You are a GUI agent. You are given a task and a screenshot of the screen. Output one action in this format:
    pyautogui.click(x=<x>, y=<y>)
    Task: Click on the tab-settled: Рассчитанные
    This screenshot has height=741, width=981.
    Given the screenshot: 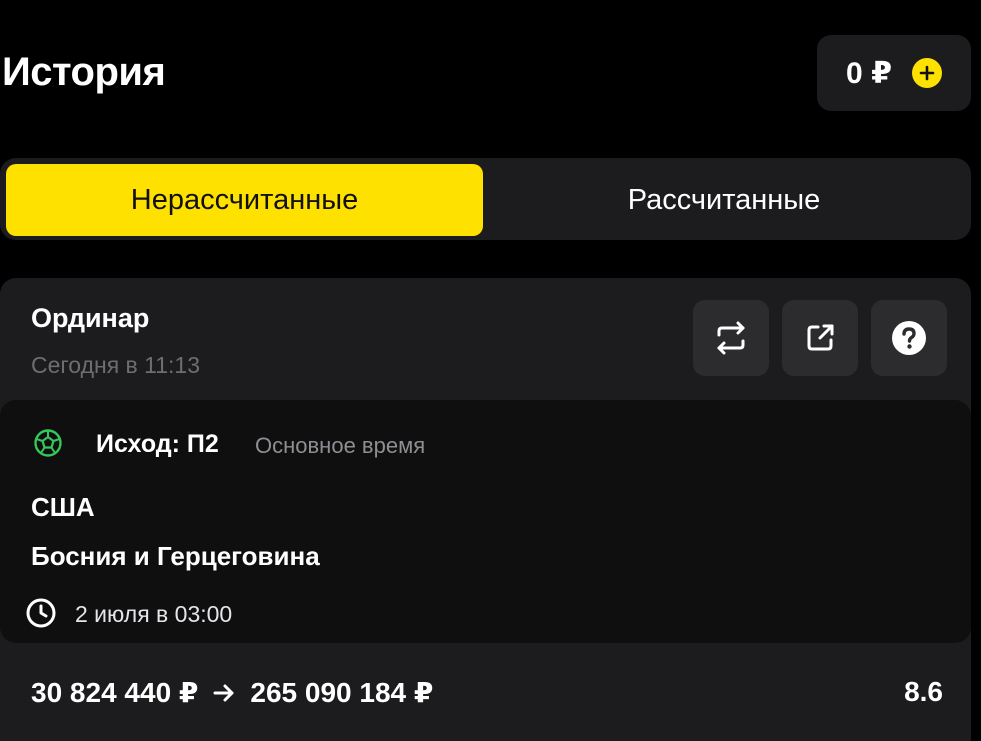 What is the action you would take?
    pyautogui.click(x=724, y=200)
    